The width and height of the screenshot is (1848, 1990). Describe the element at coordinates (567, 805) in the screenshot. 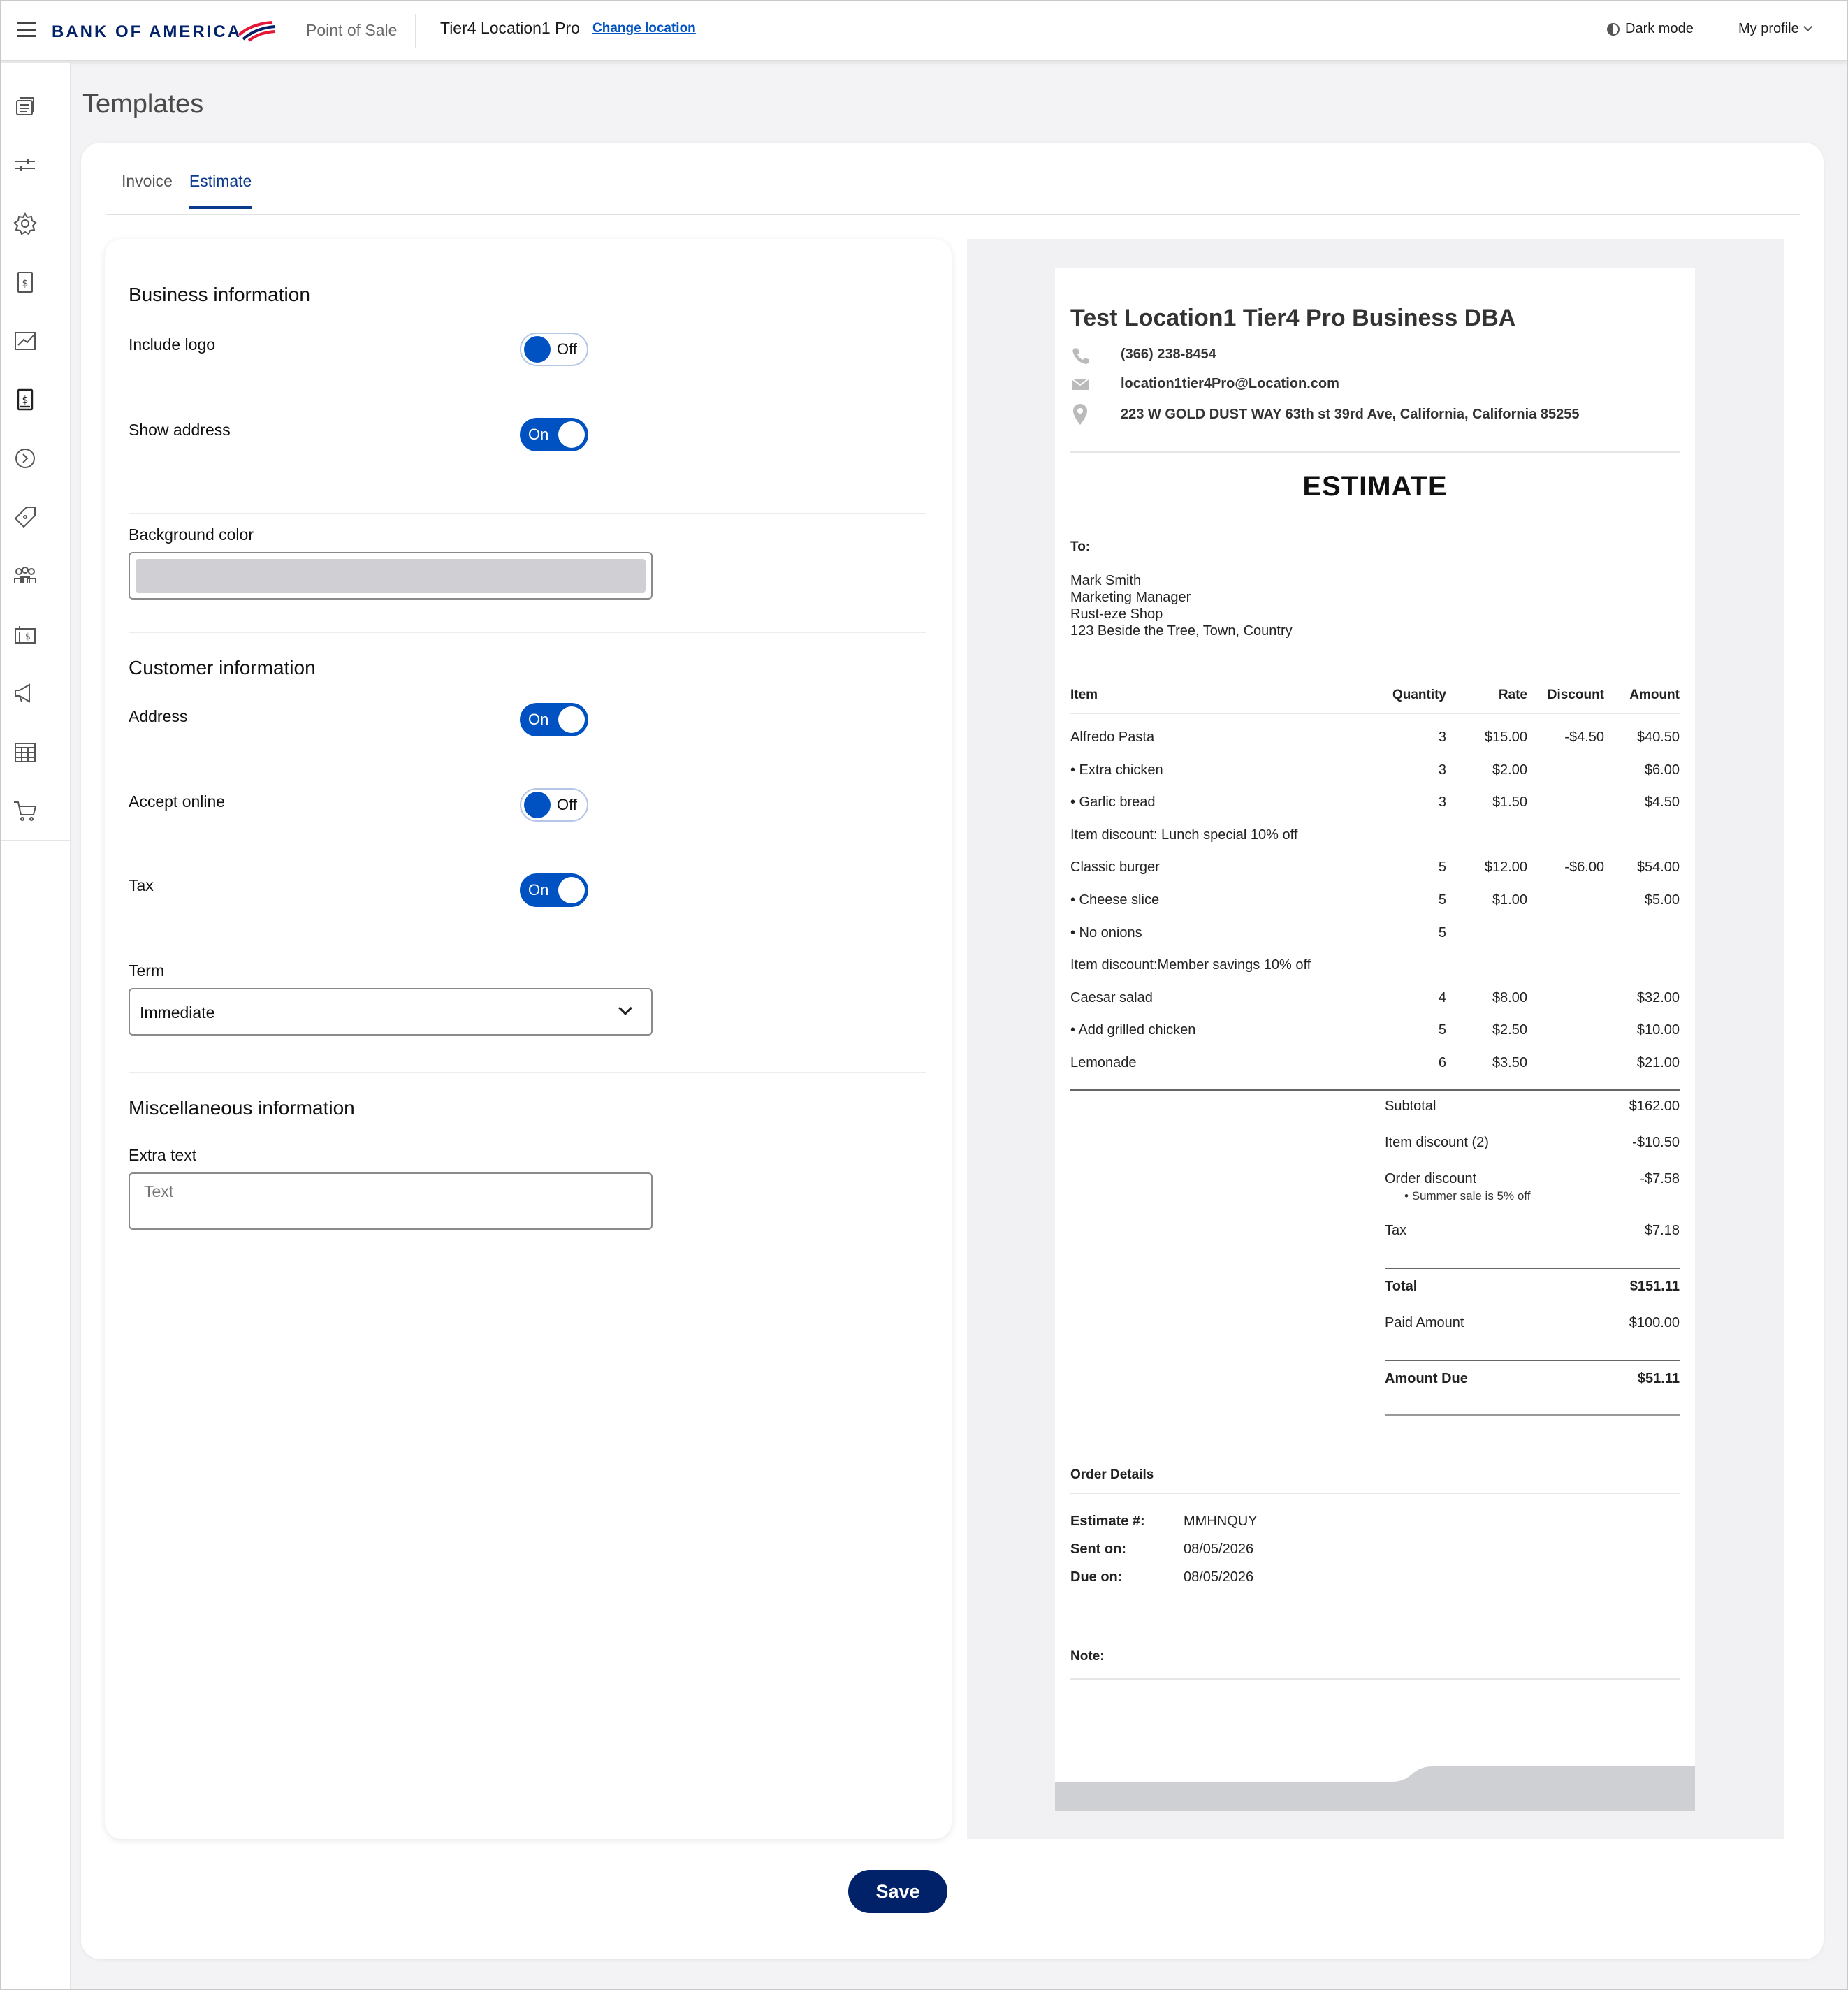

I see `toggle-state: Off` at that location.